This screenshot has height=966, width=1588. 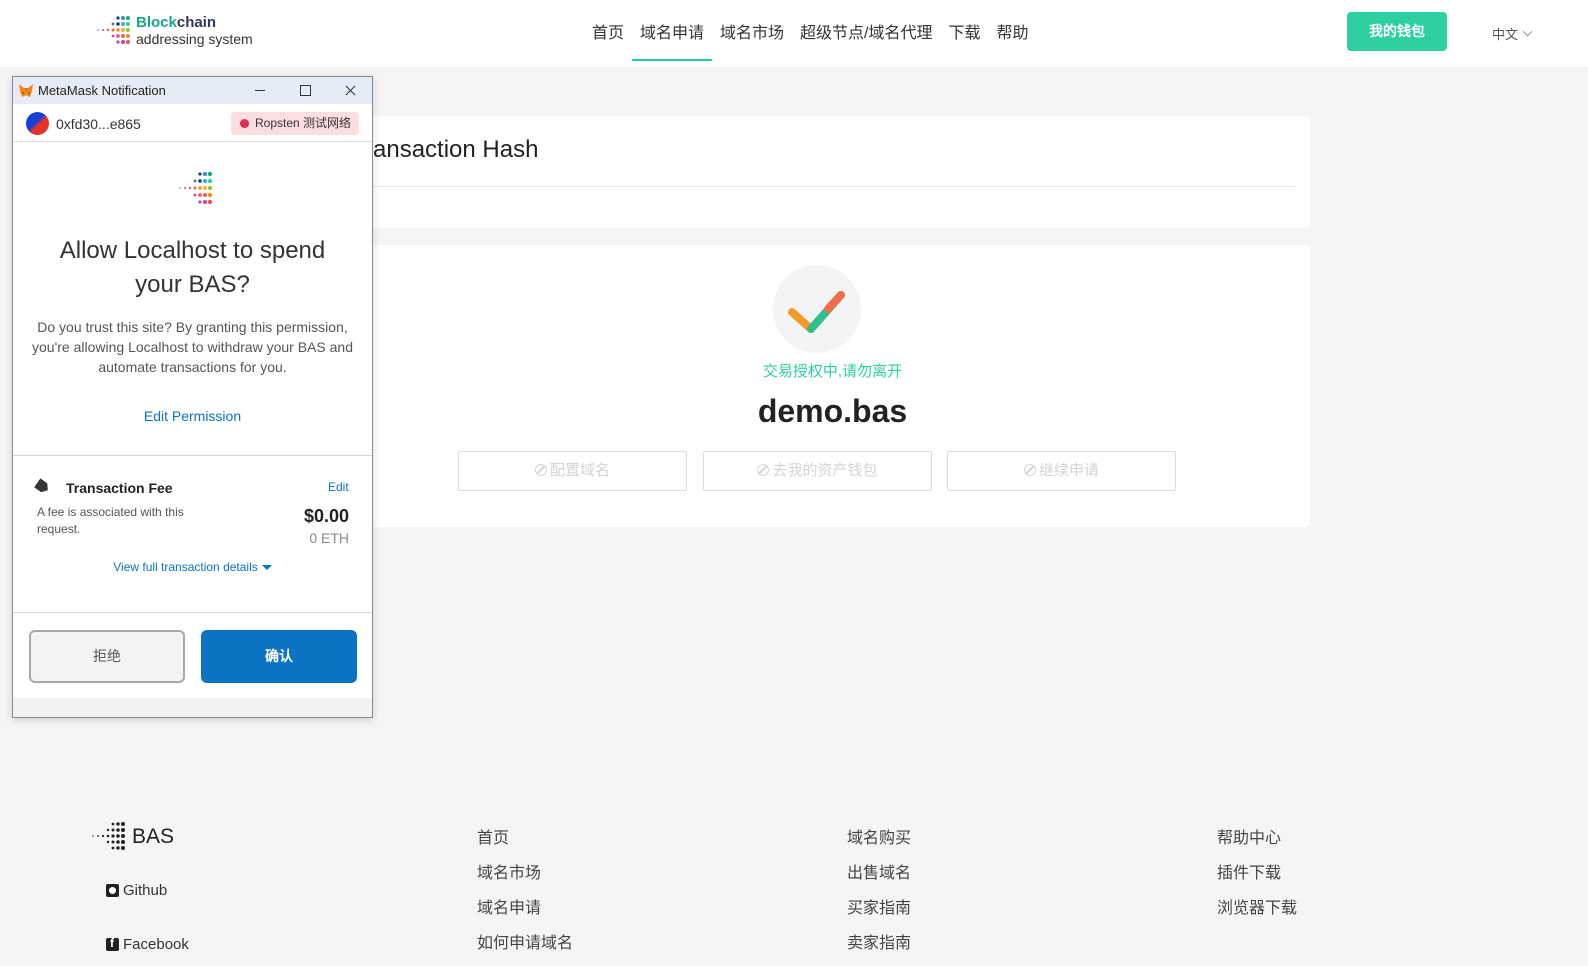 I want to click on github-link: Github, so click(x=136, y=890).